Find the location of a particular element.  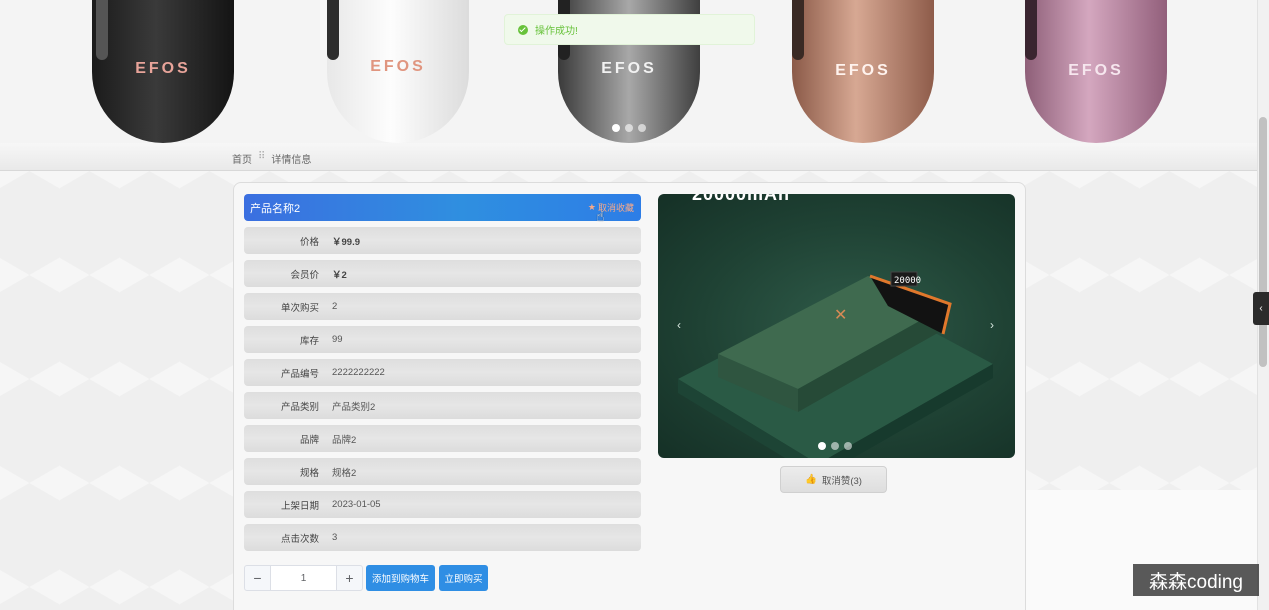

info-value: 2222222222 is located at coordinates (358, 372).